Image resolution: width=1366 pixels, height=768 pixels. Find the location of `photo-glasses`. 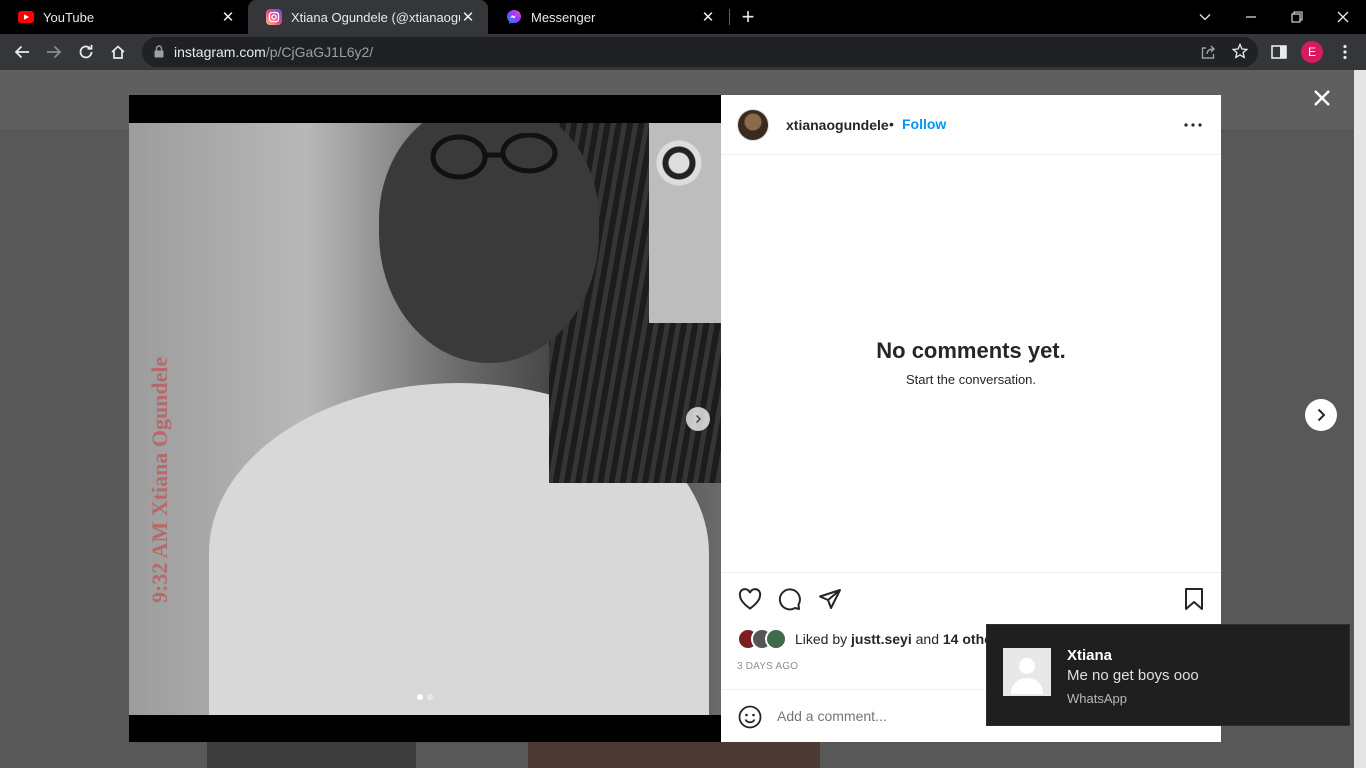

photo-glasses is located at coordinates (494, 156).